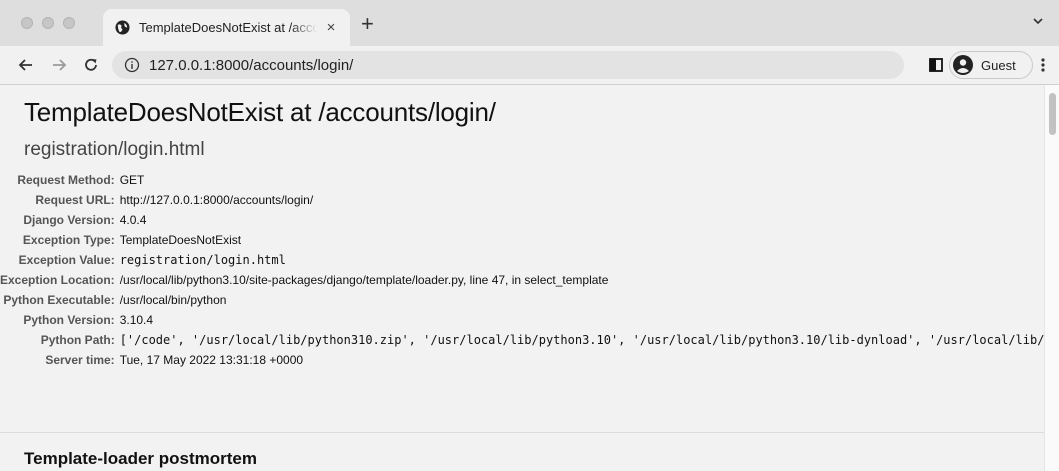 This screenshot has height=471, width=1059. What do you see at coordinates (59, 300) in the screenshot?
I see `meta-label: Python Executable:` at bounding box center [59, 300].